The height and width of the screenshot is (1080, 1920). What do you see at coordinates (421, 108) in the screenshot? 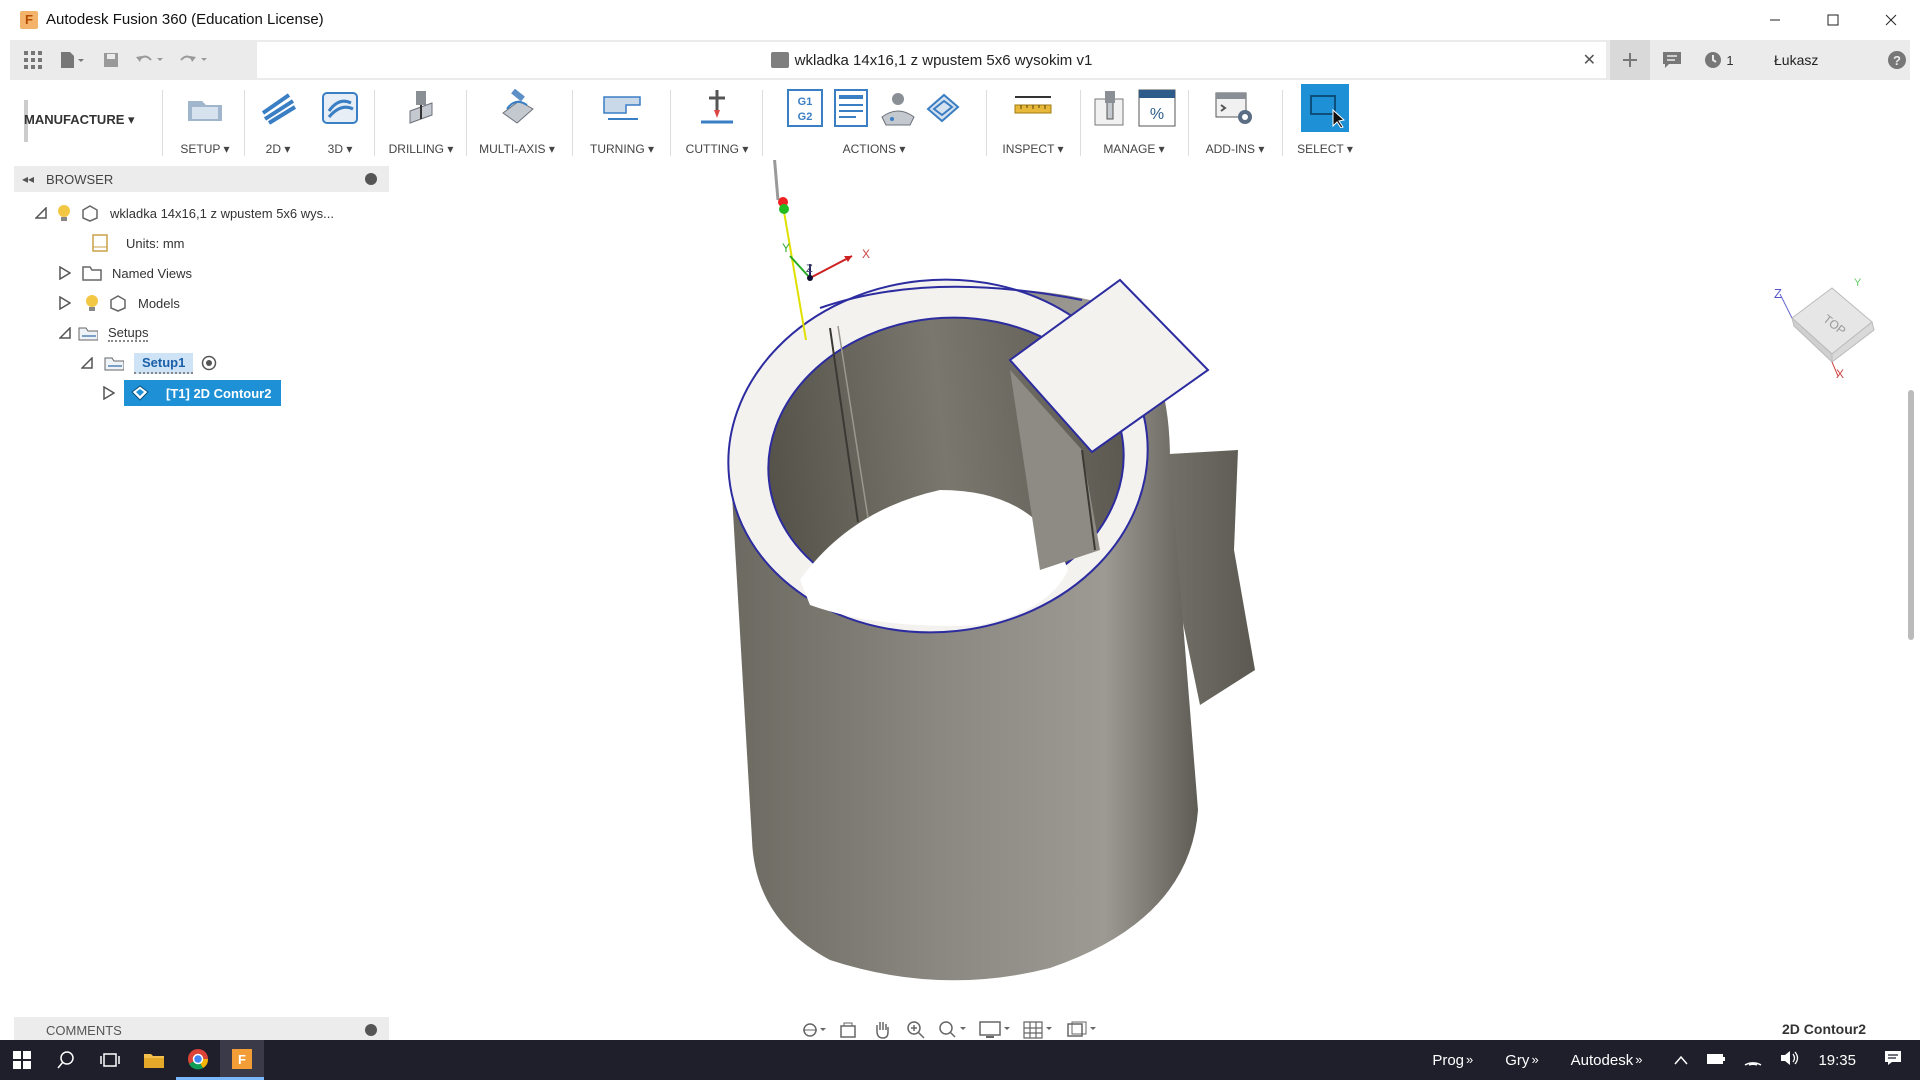
I see `drill-icon` at bounding box center [421, 108].